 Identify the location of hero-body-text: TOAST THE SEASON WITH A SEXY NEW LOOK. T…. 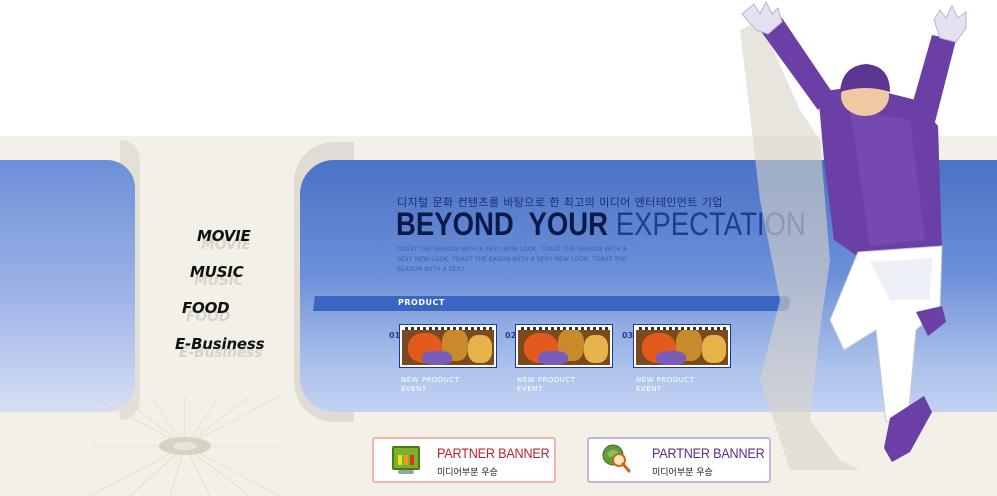
(512, 259).